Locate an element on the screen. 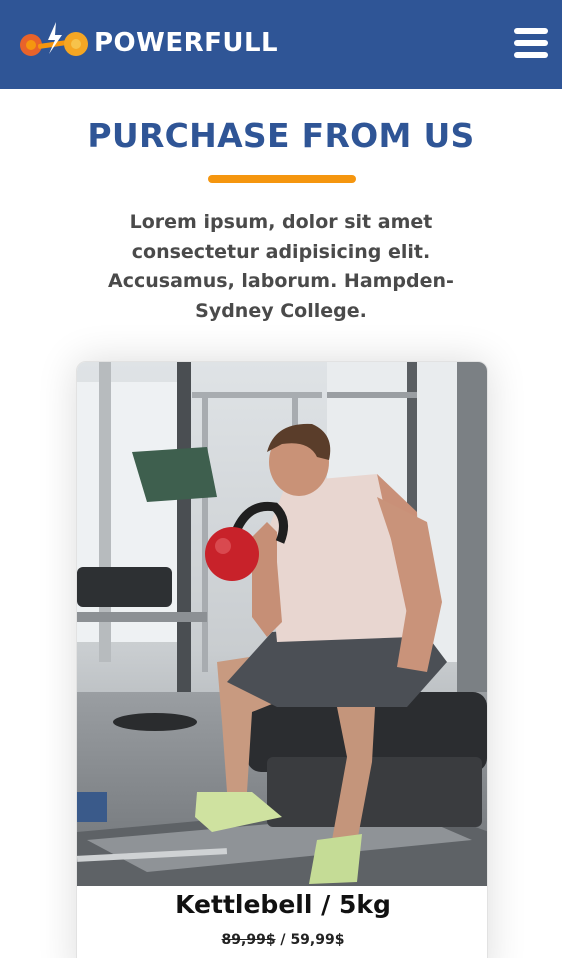  brand-logo: POWERFULL is located at coordinates (148, 43).